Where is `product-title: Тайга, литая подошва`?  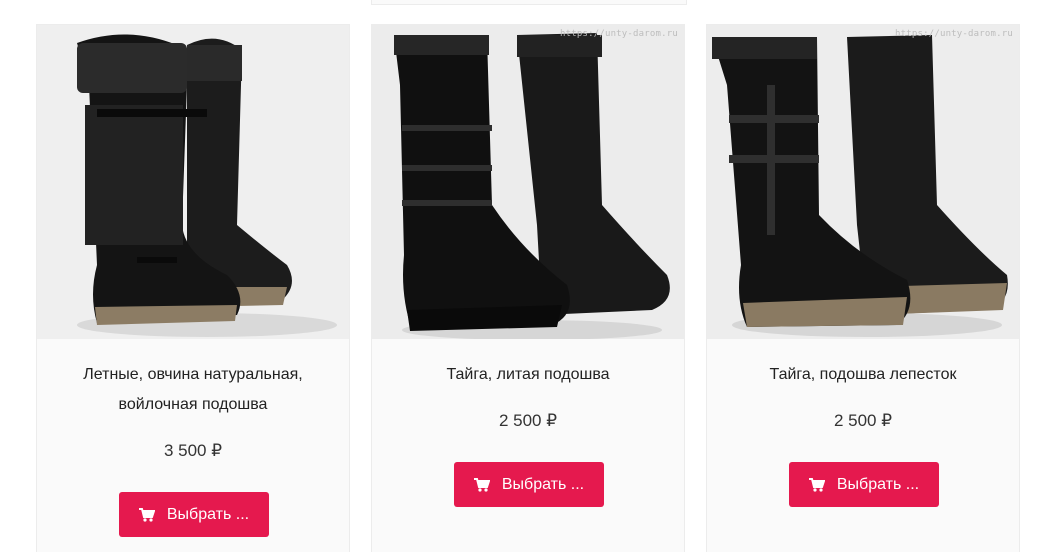
product-title: Тайга, литая подошва is located at coordinates (528, 375).